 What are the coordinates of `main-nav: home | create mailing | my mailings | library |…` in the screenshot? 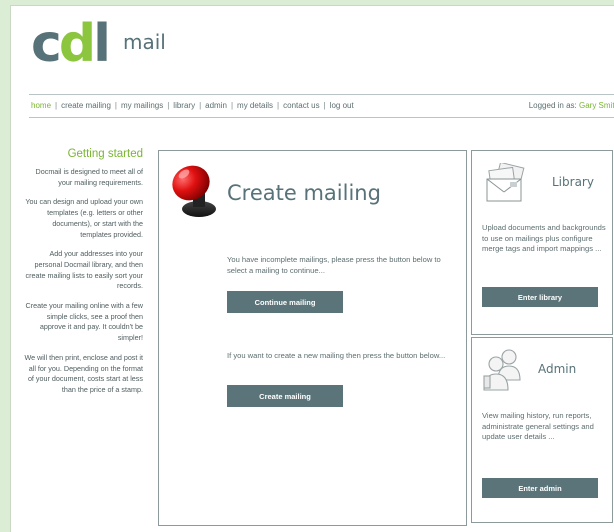 It's located at (321, 106).